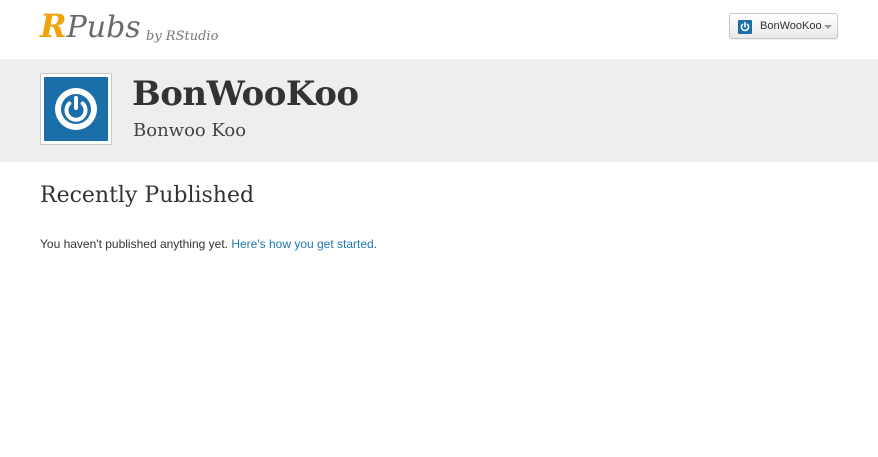 The height and width of the screenshot is (457, 878). What do you see at coordinates (182, 36) in the screenshot?
I see `logo-byline: by RStudio` at bounding box center [182, 36].